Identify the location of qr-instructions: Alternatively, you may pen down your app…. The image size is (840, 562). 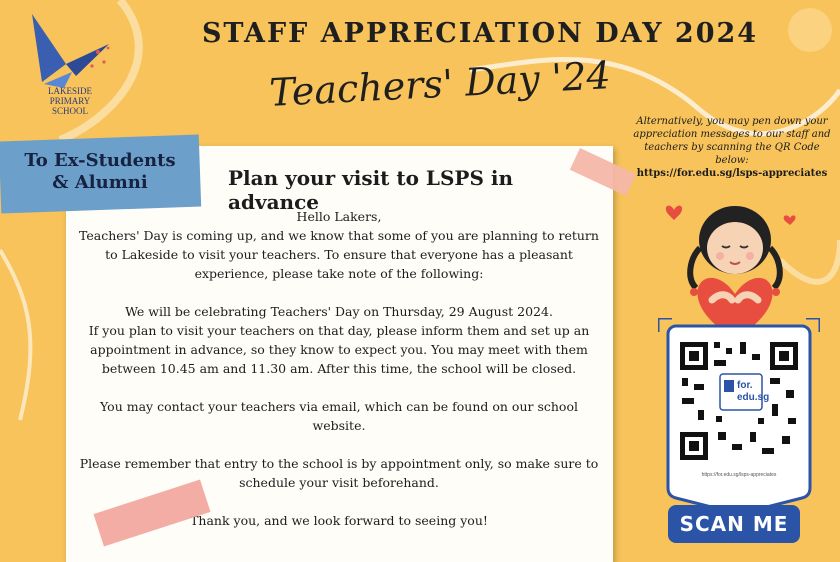
(732, 147).